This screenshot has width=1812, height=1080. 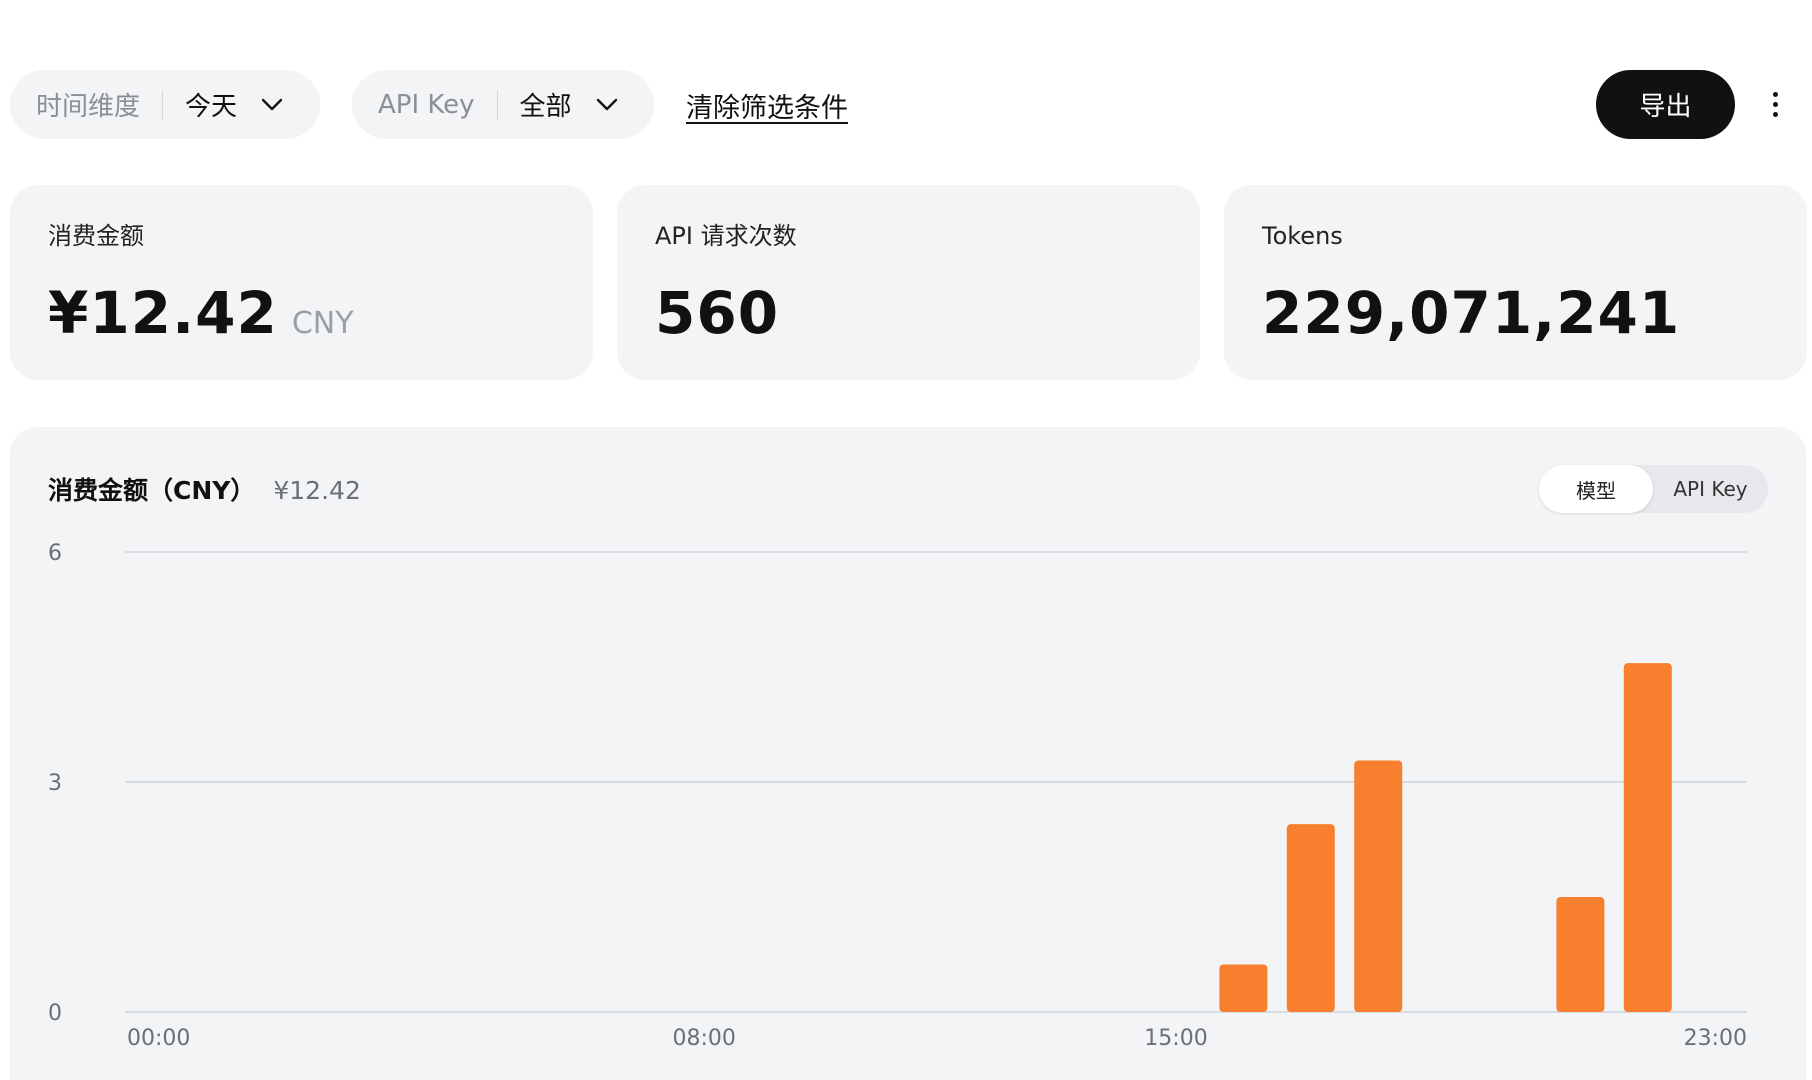 I want to click on export-button: 导出, so click(x=1665, y=104).